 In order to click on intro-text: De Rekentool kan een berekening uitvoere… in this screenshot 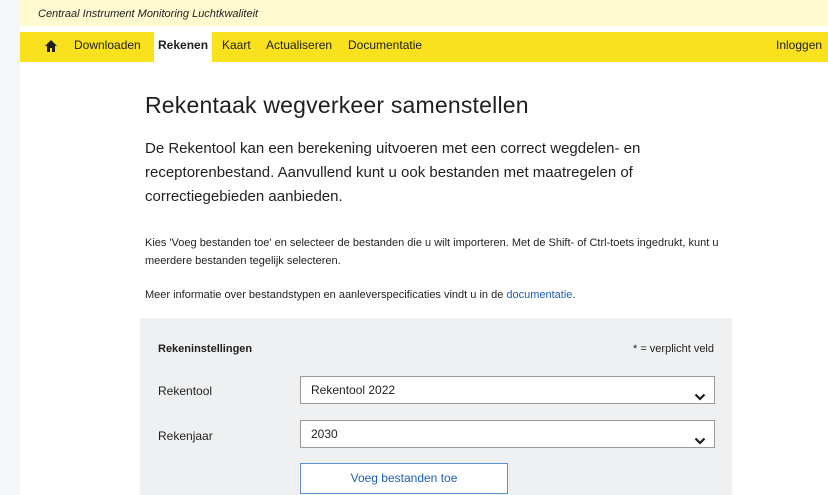, I will do `click(393, 172)`.